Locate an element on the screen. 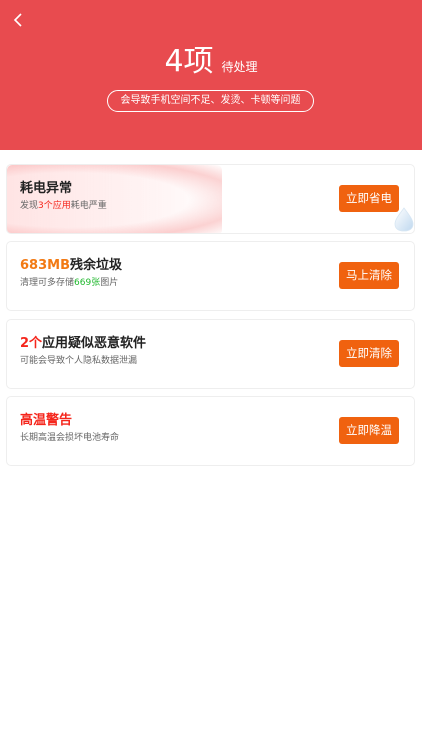  card-title: 高温警告 is located at coordinates (46, 418).